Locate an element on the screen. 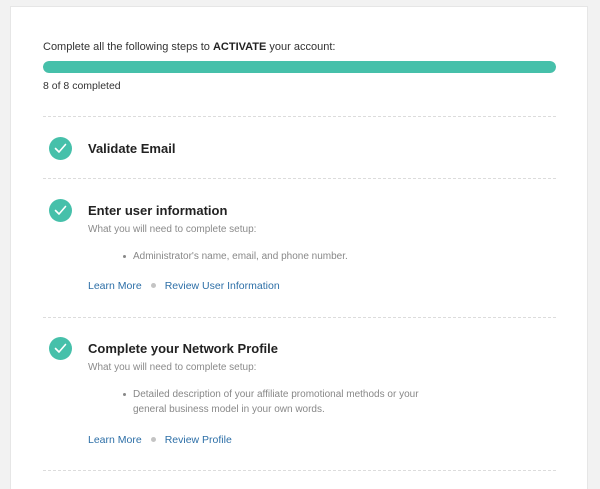  step-title: Enter user information is located at coordinates (158, 210).